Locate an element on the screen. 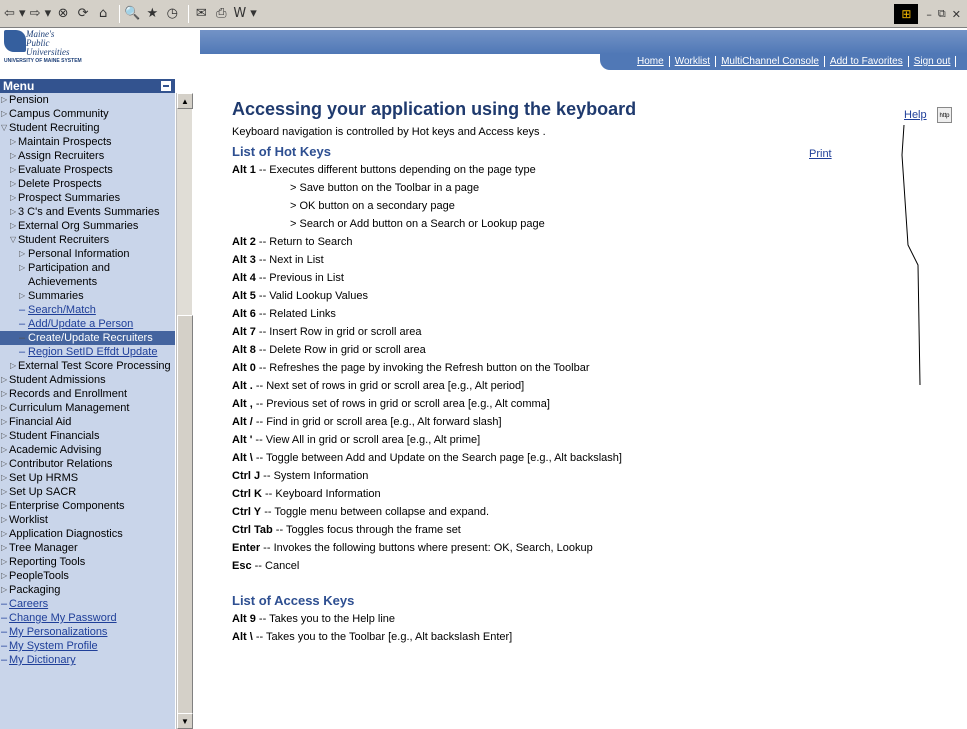  sidebar-item: ▷ Delete Prospects is located at coordinates (87, 184).